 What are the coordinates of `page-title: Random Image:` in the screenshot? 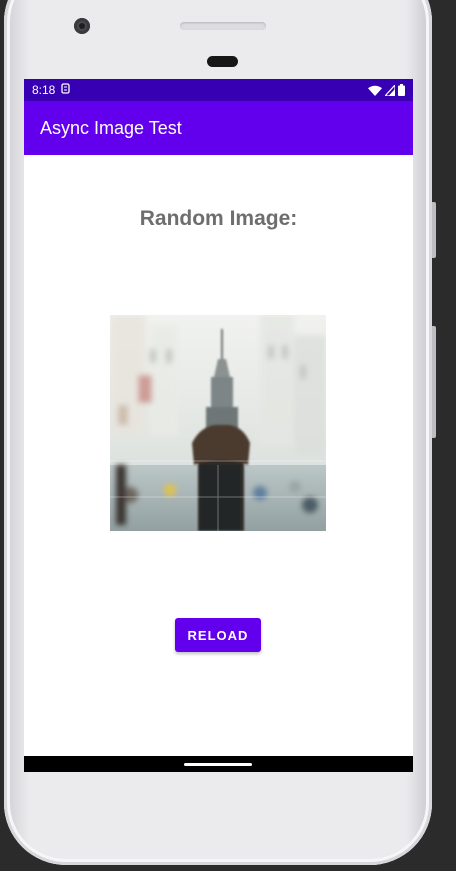 It's located at (218, 218).